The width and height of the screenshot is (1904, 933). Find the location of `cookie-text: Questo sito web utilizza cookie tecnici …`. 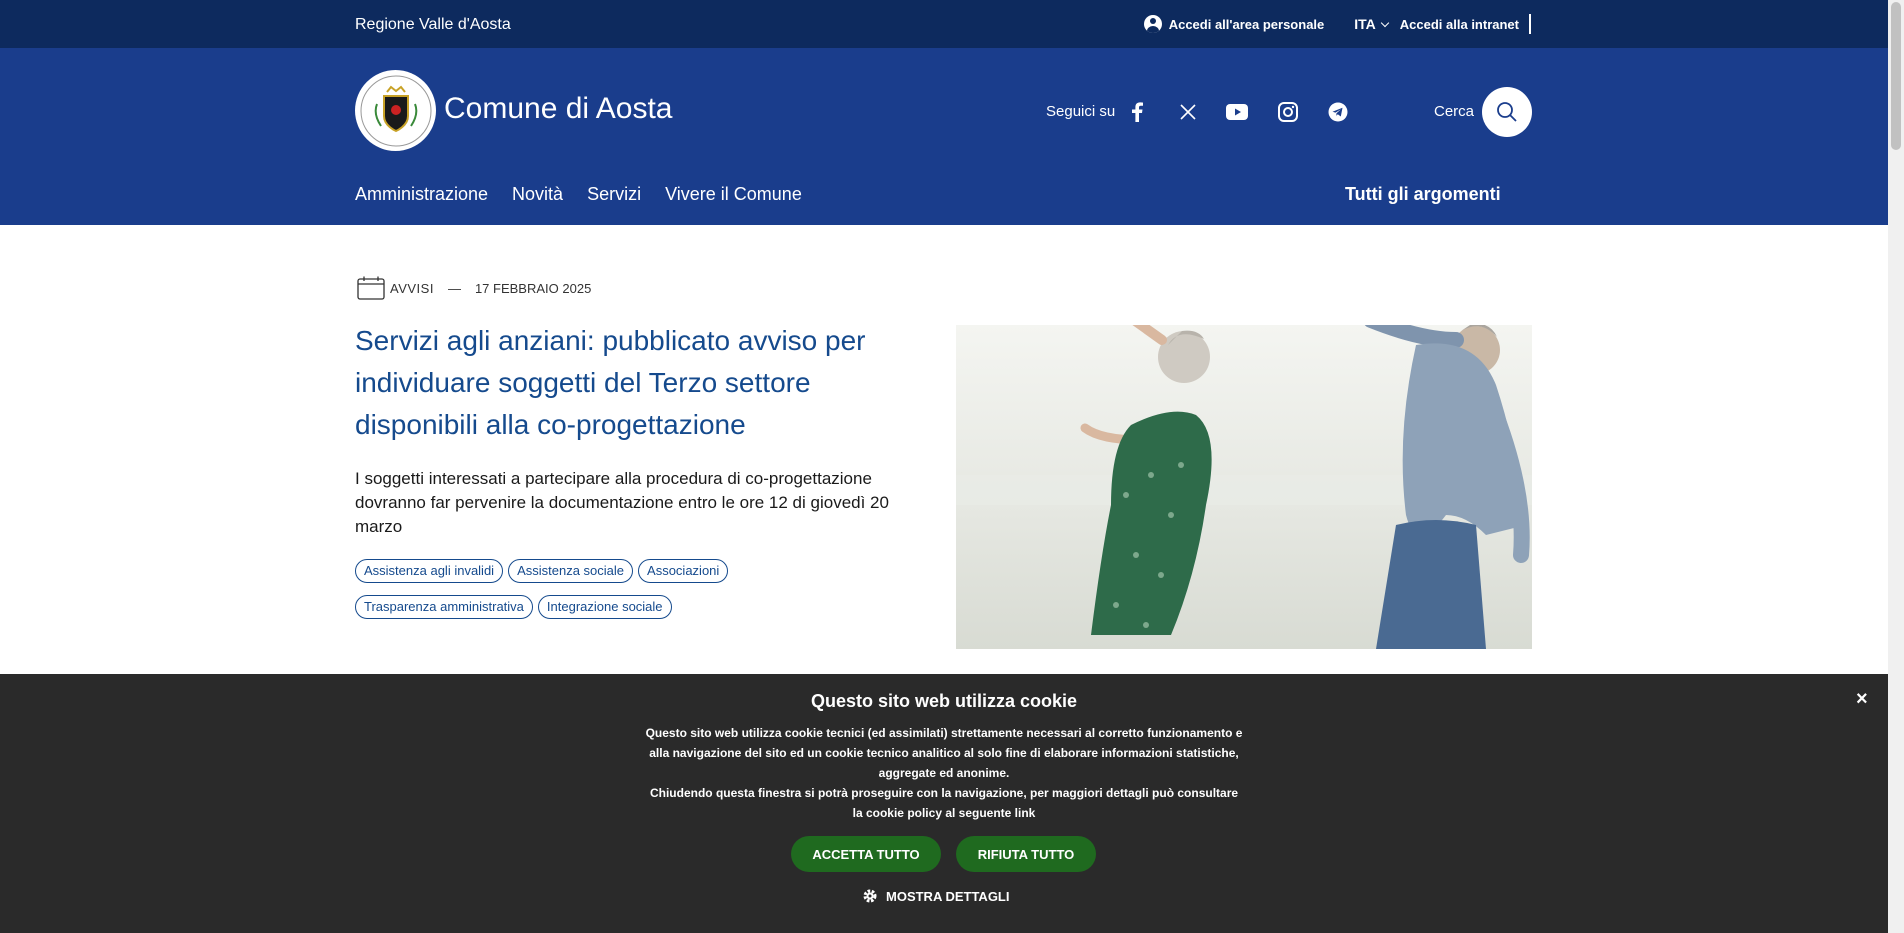

cookie-text: Questo sito web utilizza cookie tecnici … is located at coordinates (944, 773).